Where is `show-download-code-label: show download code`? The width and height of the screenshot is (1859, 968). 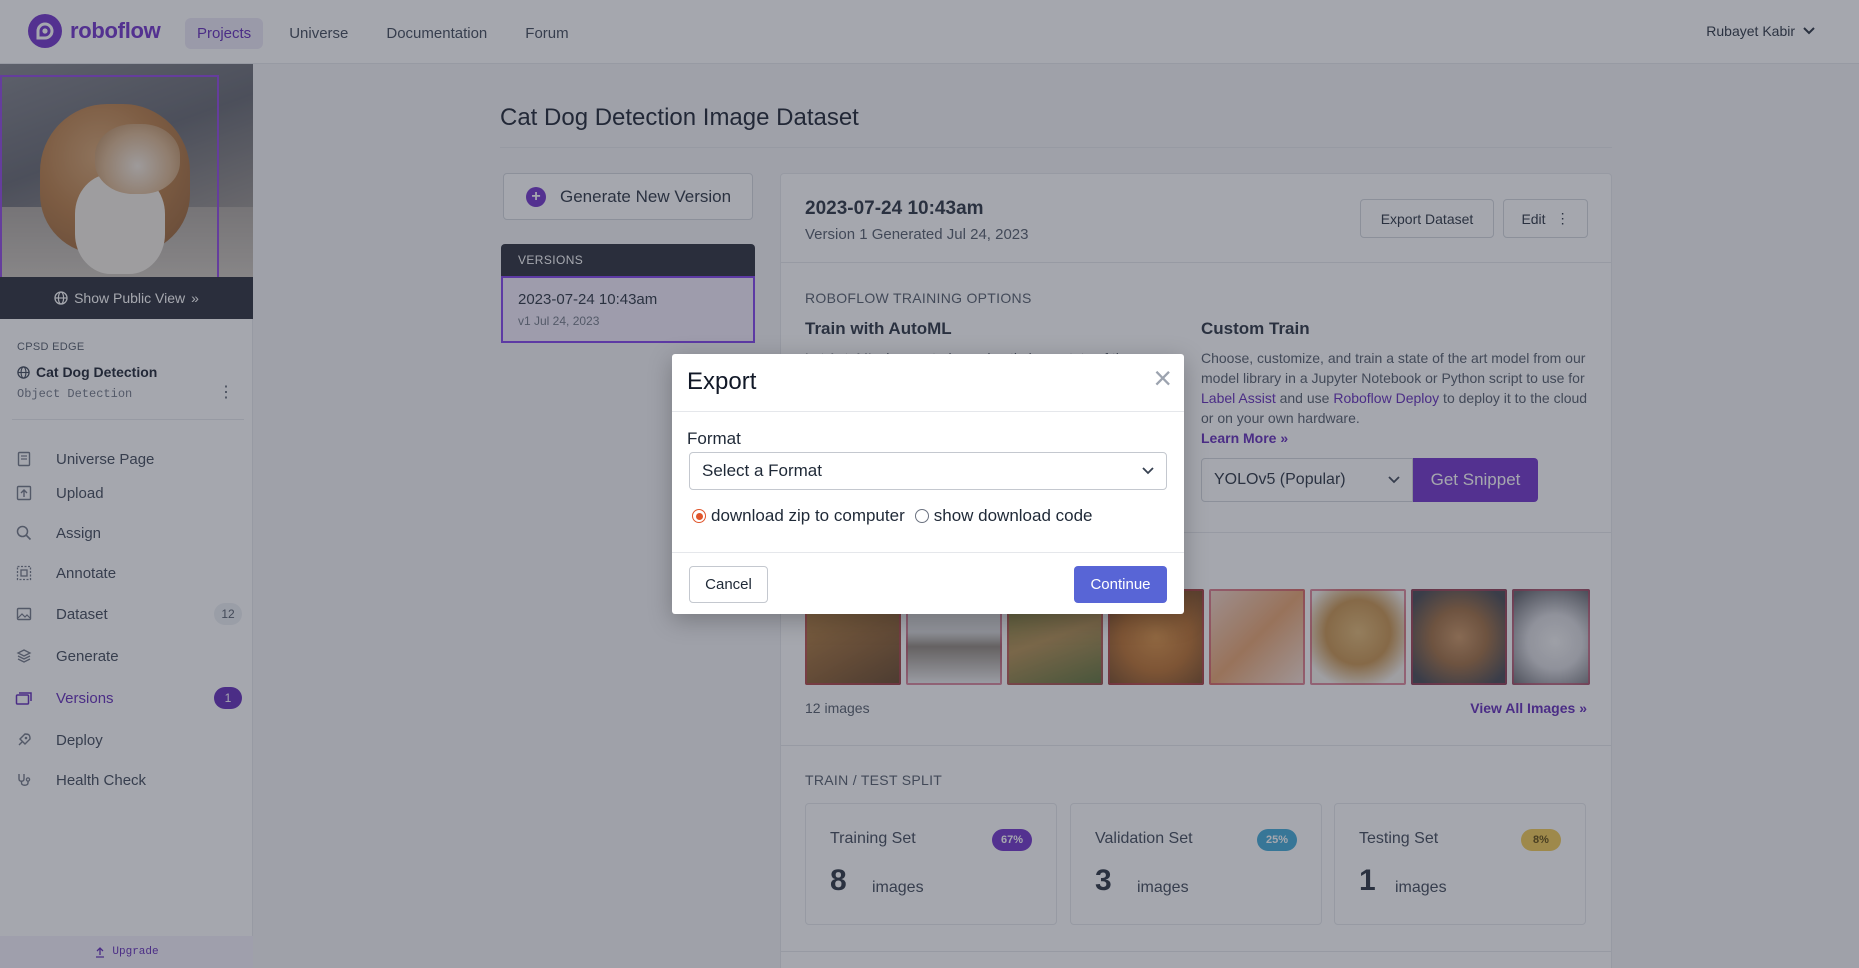 show-download-code-label: show download code is located at coordinates (1013, 516).